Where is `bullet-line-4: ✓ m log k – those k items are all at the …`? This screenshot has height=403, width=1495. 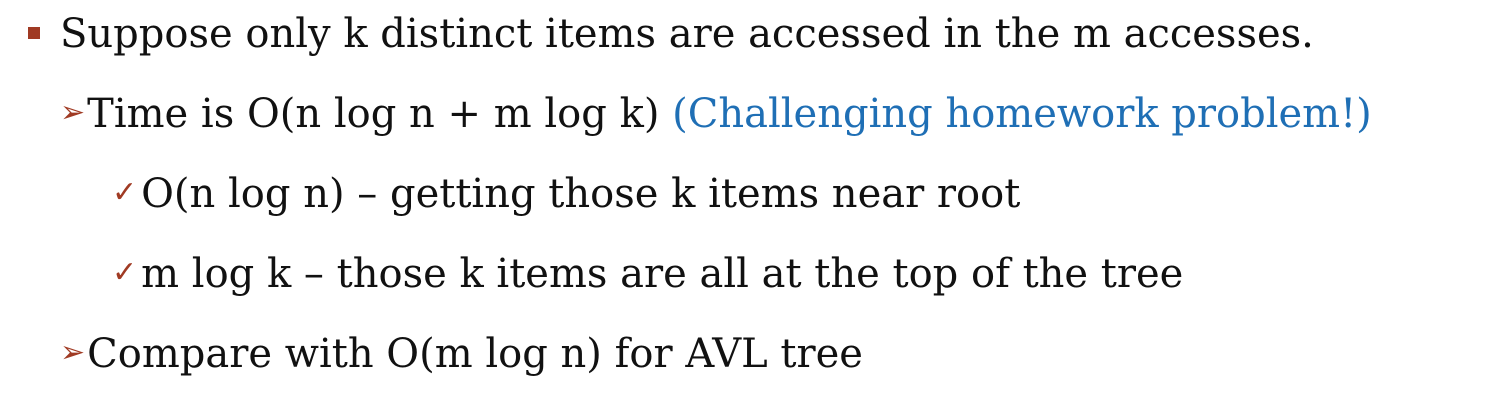
bullet-line-4: ✓ m log k – those k items are all at the … is located at coordinates (647, 274).